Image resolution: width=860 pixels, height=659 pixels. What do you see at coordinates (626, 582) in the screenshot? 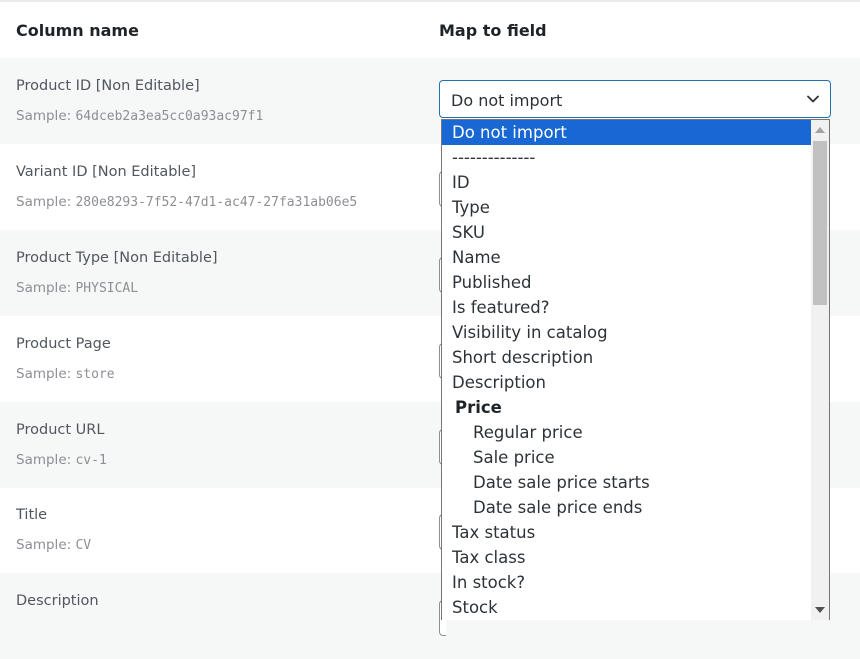
I see `option-in-stock: In stock?` at bounding box center [626, 582].